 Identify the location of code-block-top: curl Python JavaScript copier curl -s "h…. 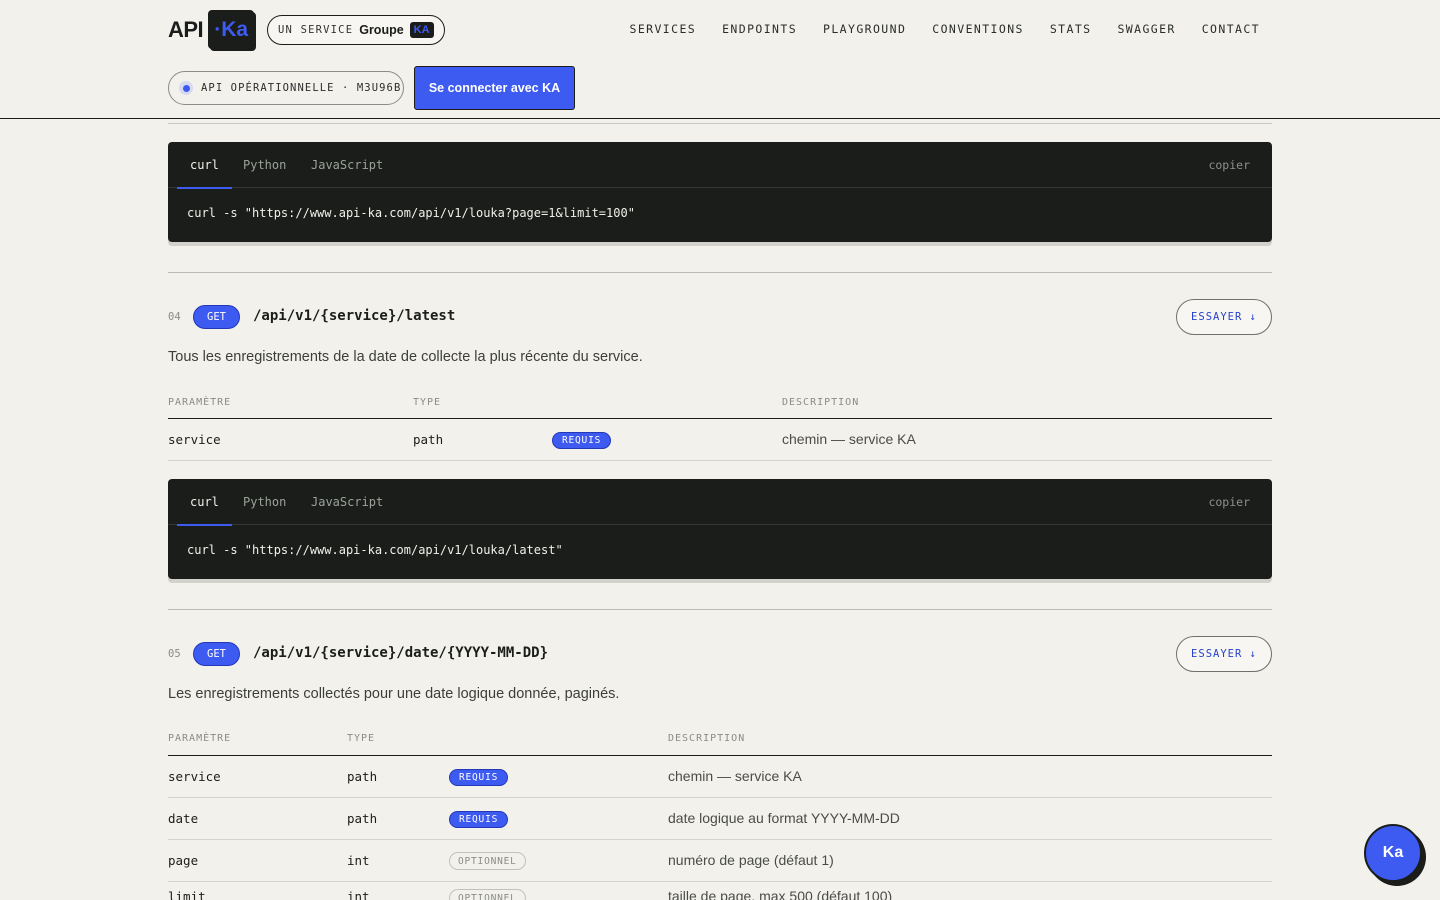
(720, 192).